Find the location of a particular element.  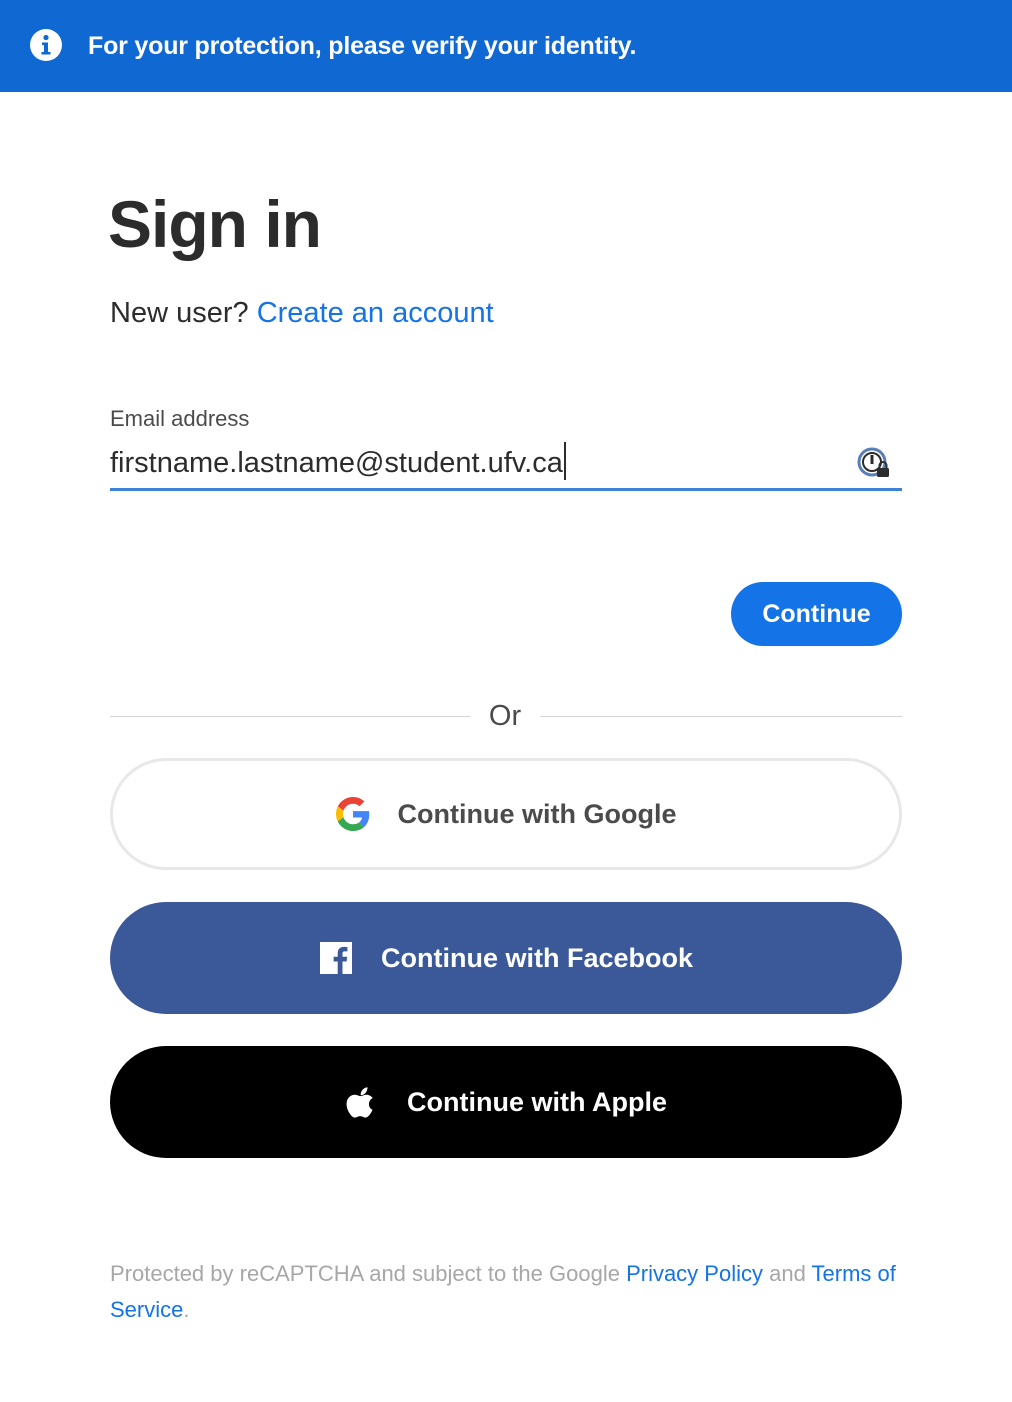

text-caret is located at coordinates (564, 461).